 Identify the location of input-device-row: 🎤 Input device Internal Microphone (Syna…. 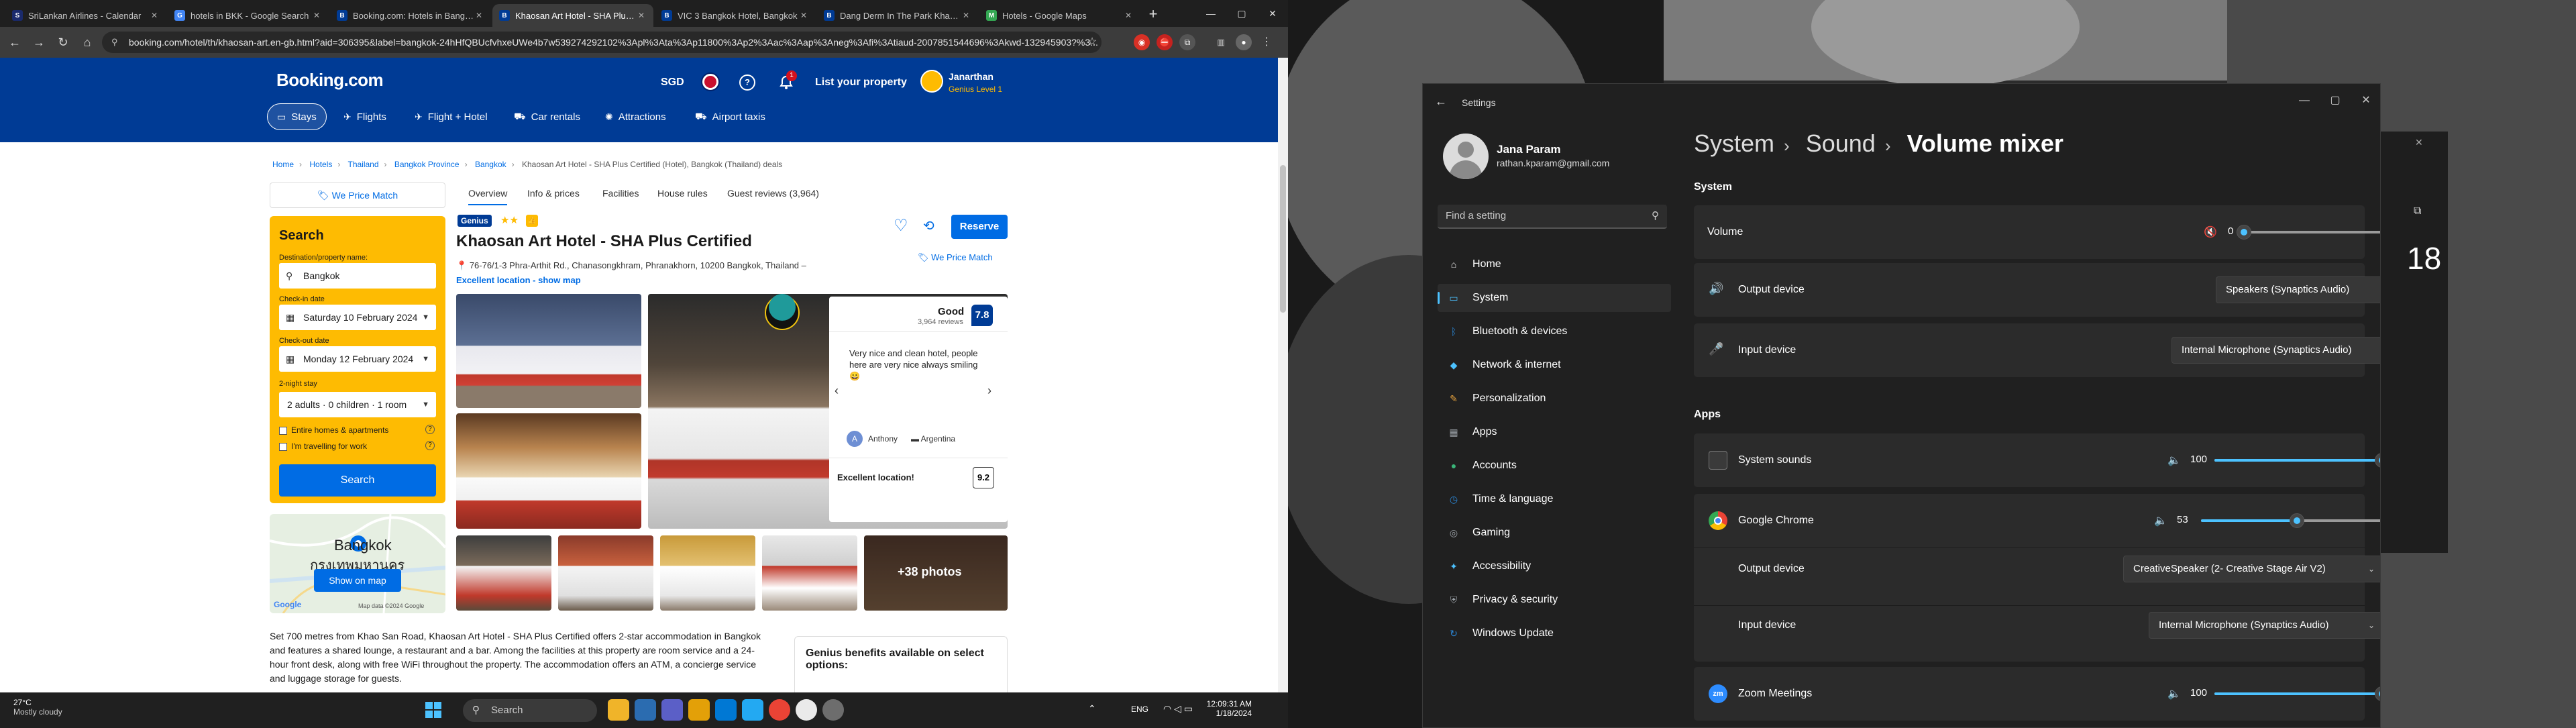
(2037, 350).